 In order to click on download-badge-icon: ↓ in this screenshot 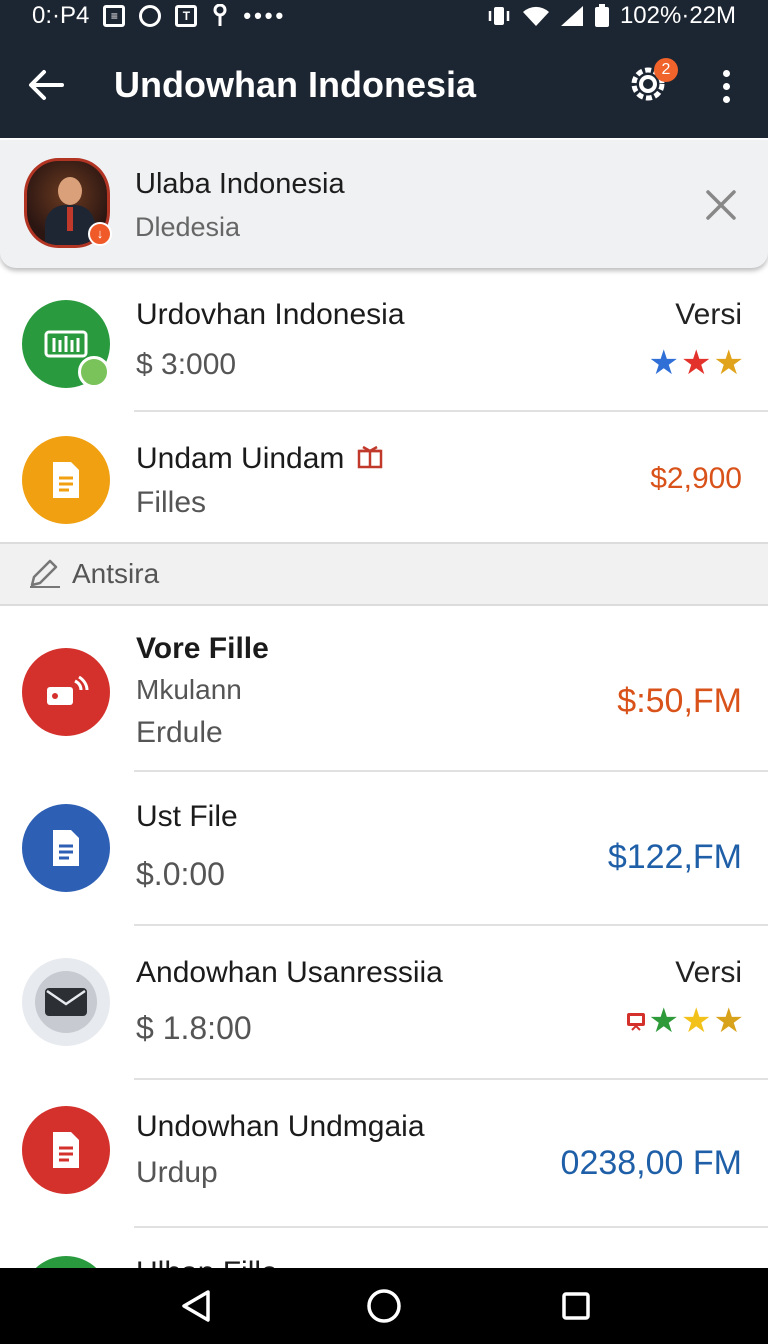, I will do `click(100, 234)`.